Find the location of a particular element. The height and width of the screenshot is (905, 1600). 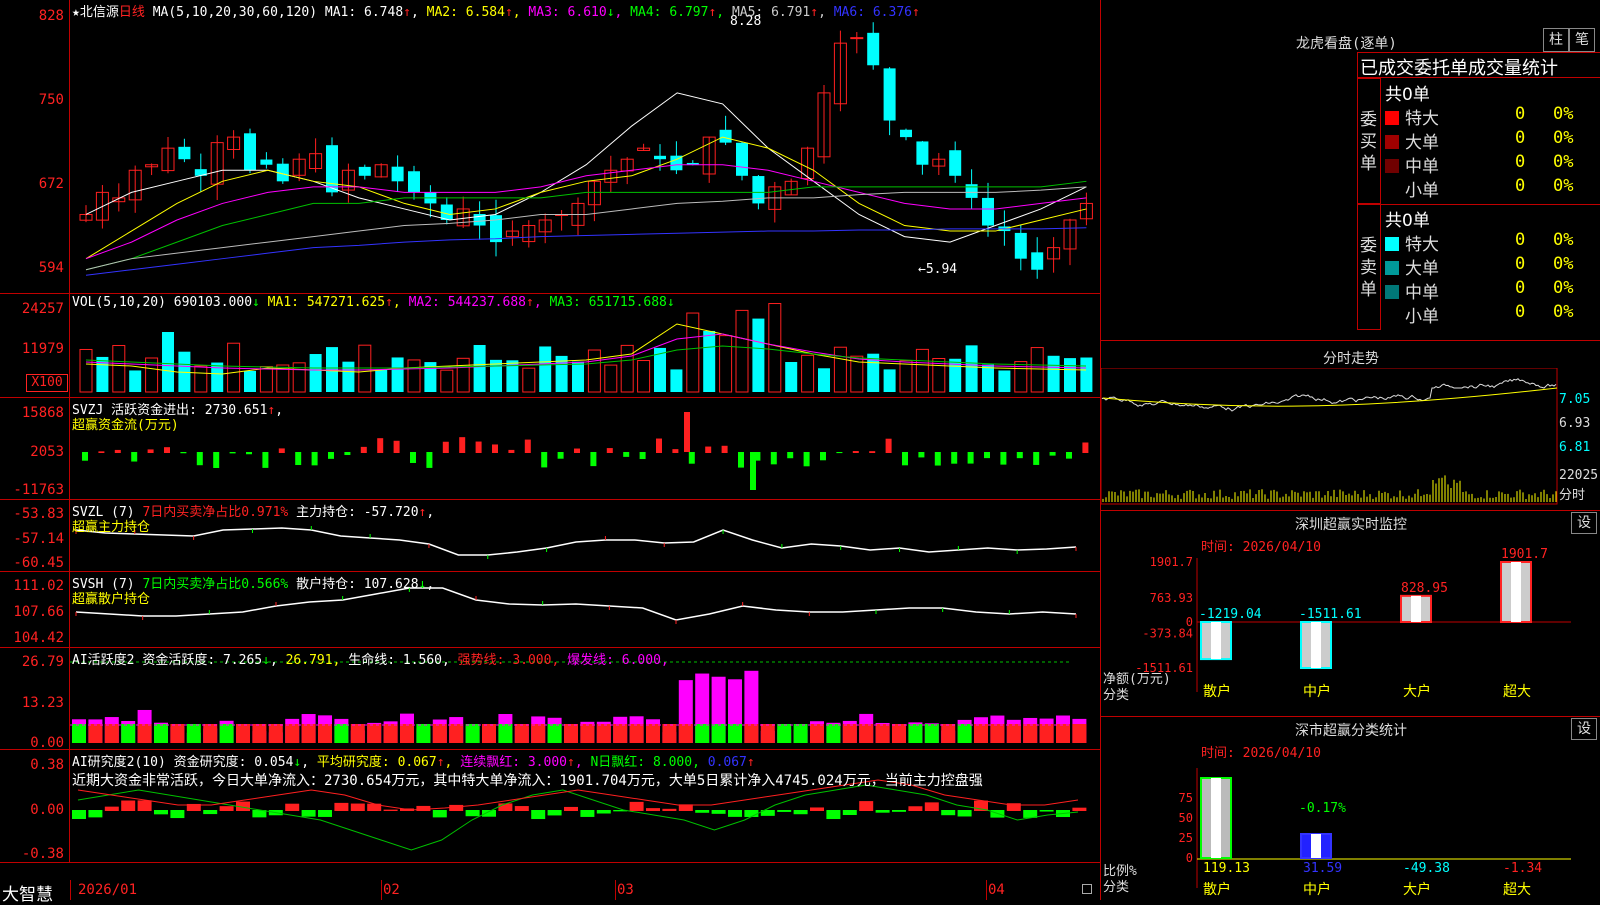

order-type: 大单 is located at coordinates (1422, 143).